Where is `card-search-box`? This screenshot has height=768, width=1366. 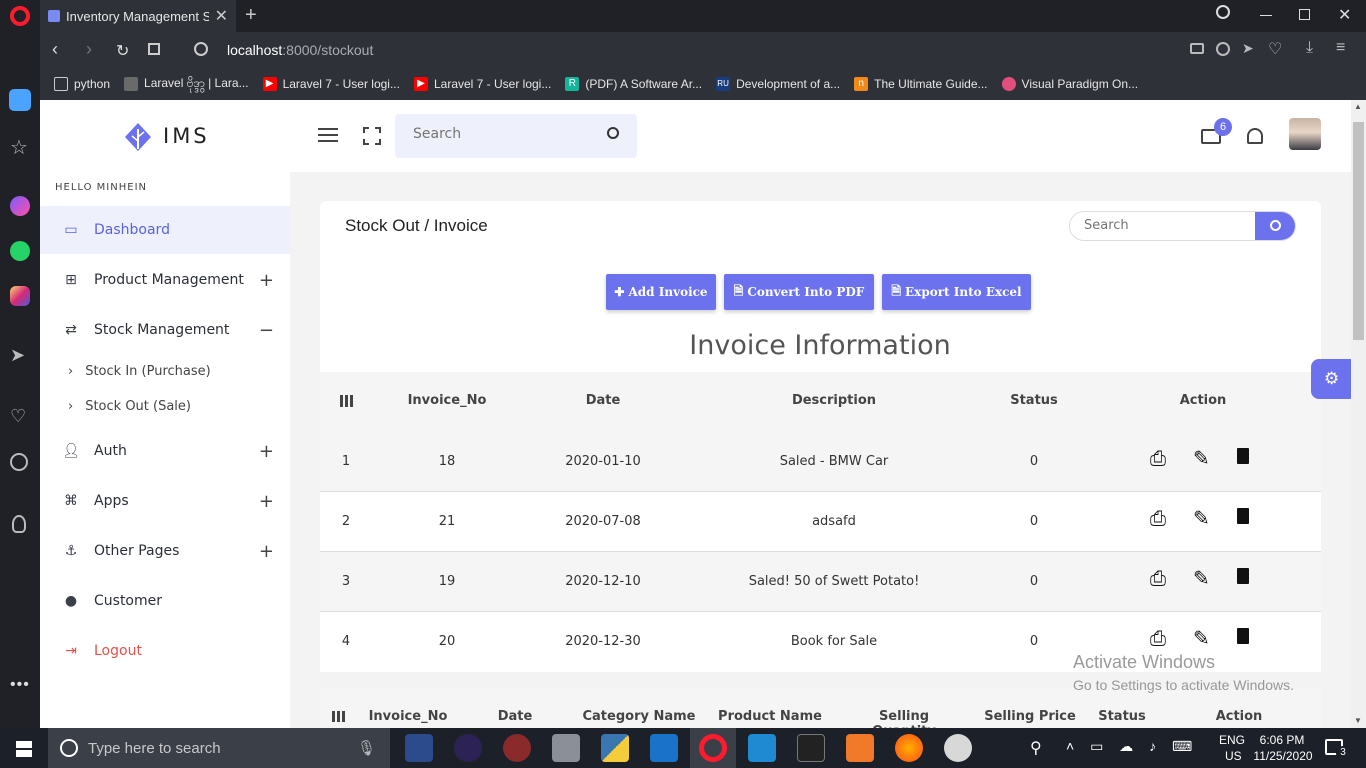
card-search-box is located at coordinates (1182, 226).